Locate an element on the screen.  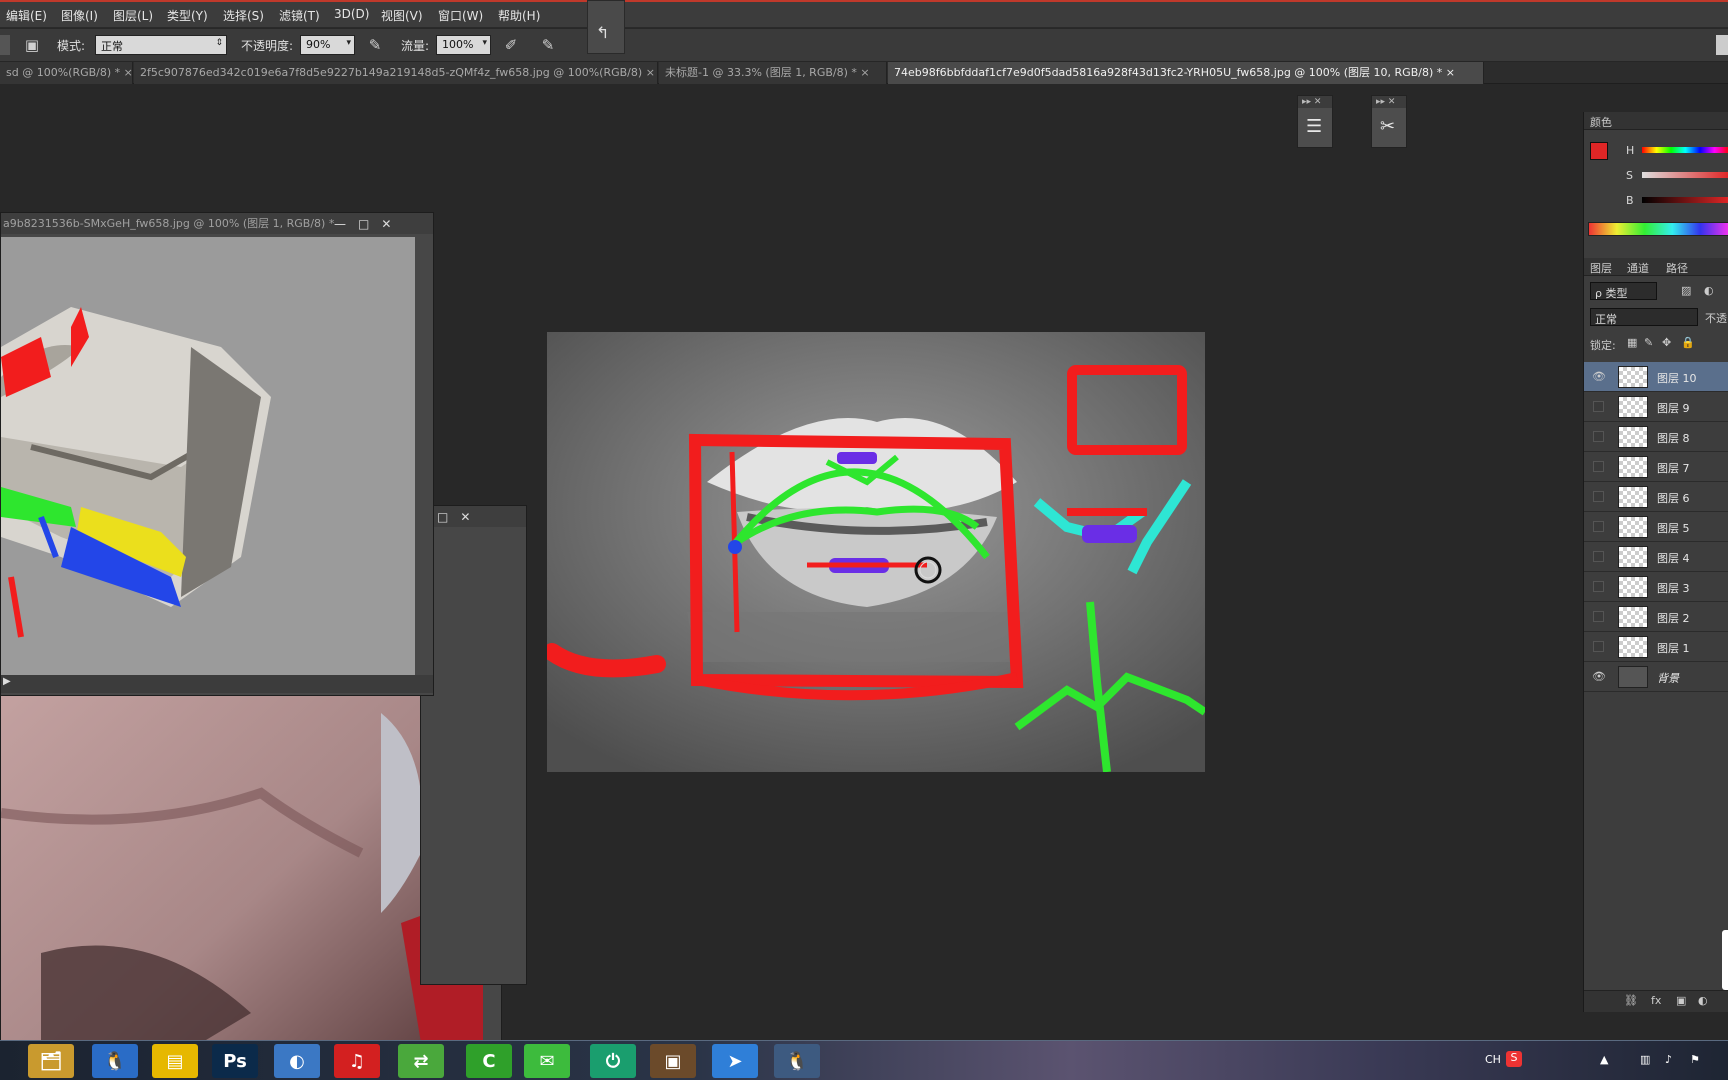
power-app-icon: ⏻ is located at coordinates (613, 1061).